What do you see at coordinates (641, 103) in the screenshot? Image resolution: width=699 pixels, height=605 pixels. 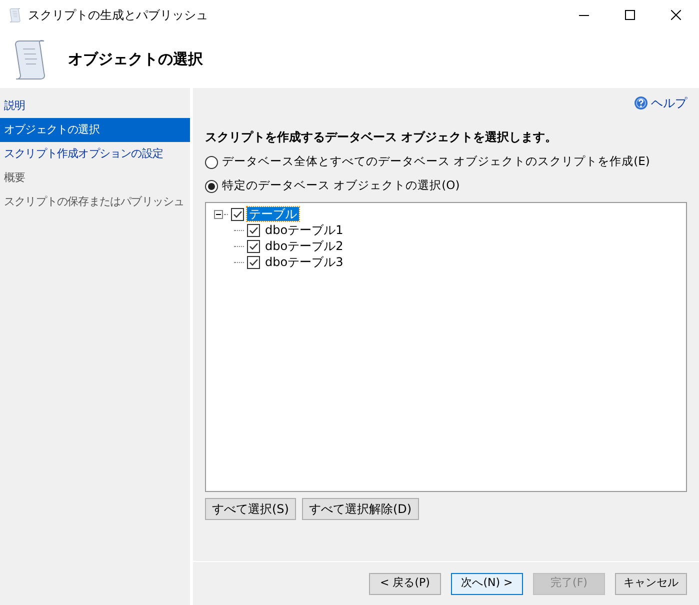 I see `help-icon` at bounding box center [641, 103].